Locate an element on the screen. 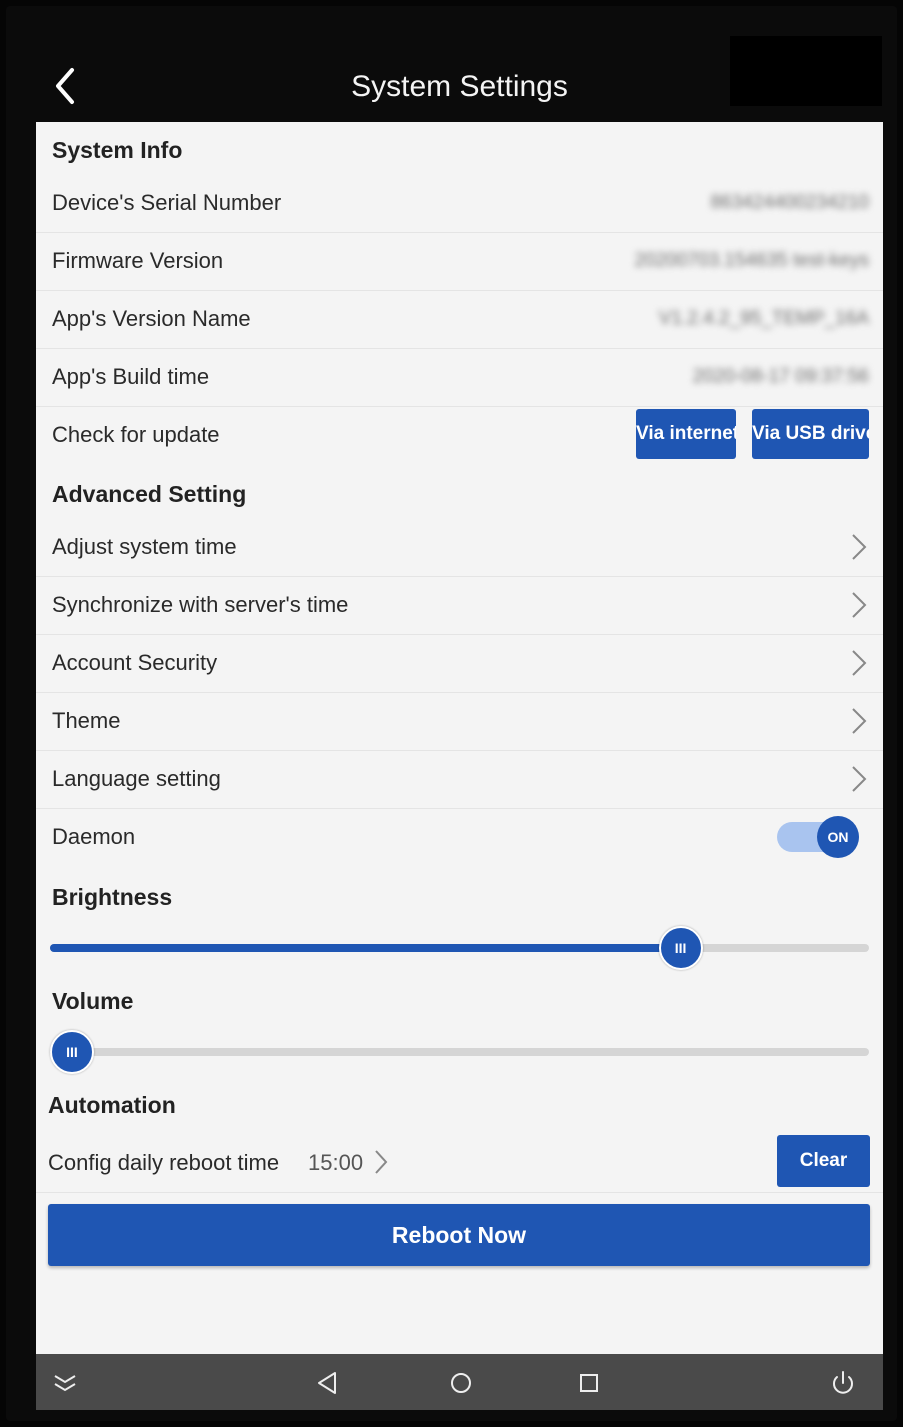  clear-button: Clear is located at coordinates (823, 1161).